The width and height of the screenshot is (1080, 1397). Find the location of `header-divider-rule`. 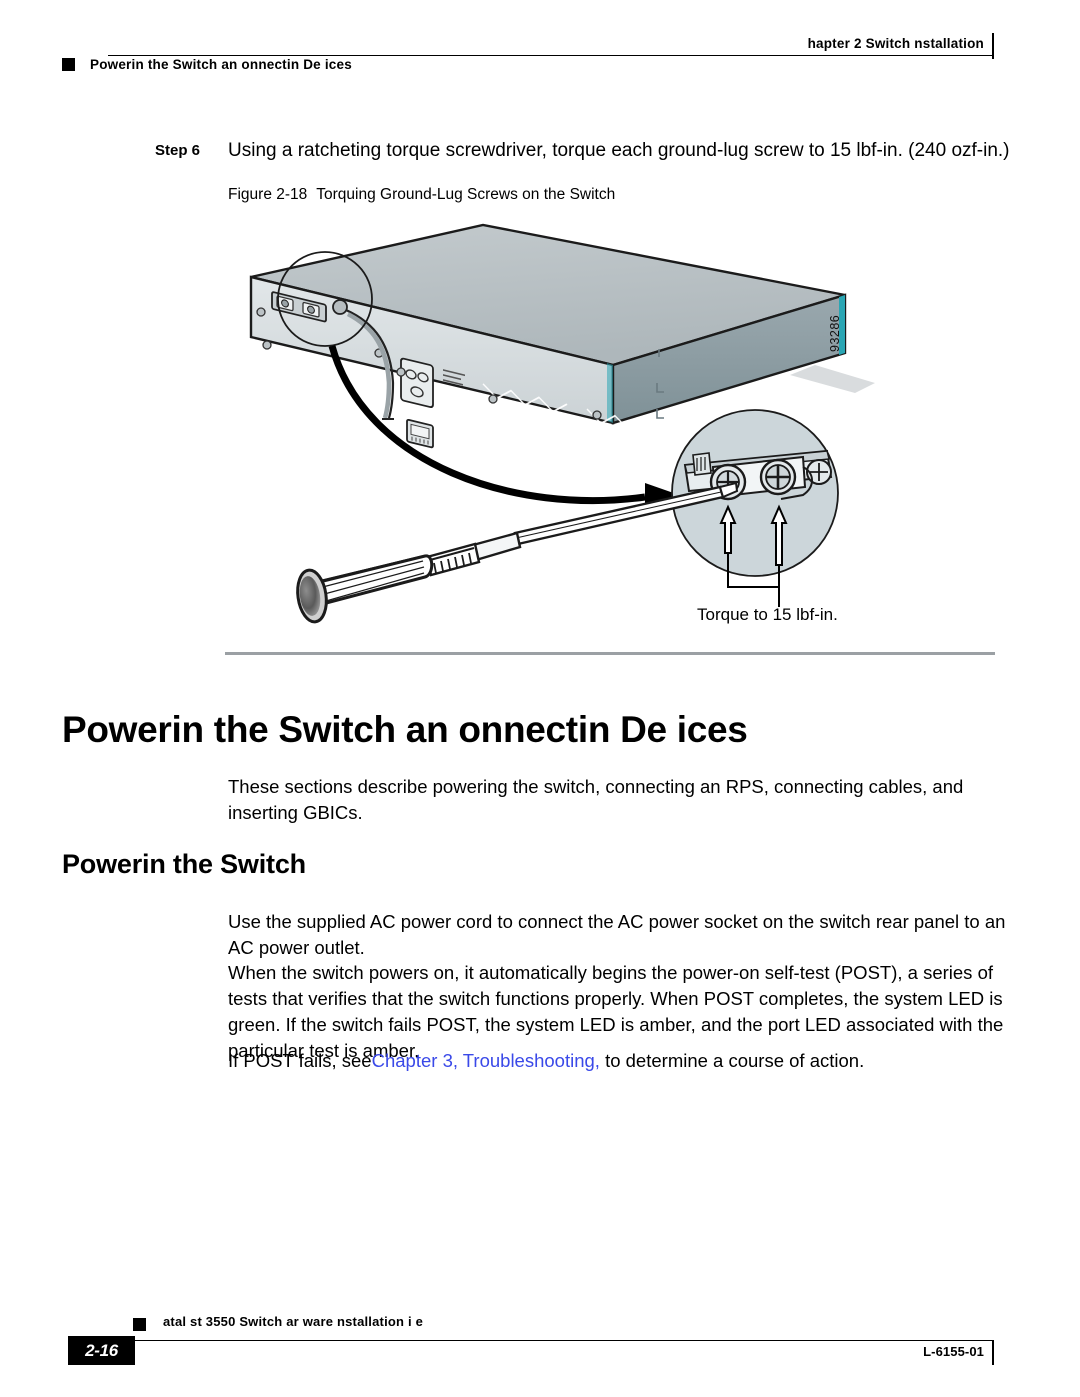

header-divider-rule is located at coordinates (550, 55).